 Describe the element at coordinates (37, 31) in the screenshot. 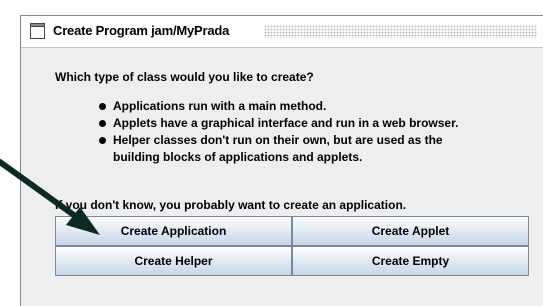

I see `window-icon` at that location.